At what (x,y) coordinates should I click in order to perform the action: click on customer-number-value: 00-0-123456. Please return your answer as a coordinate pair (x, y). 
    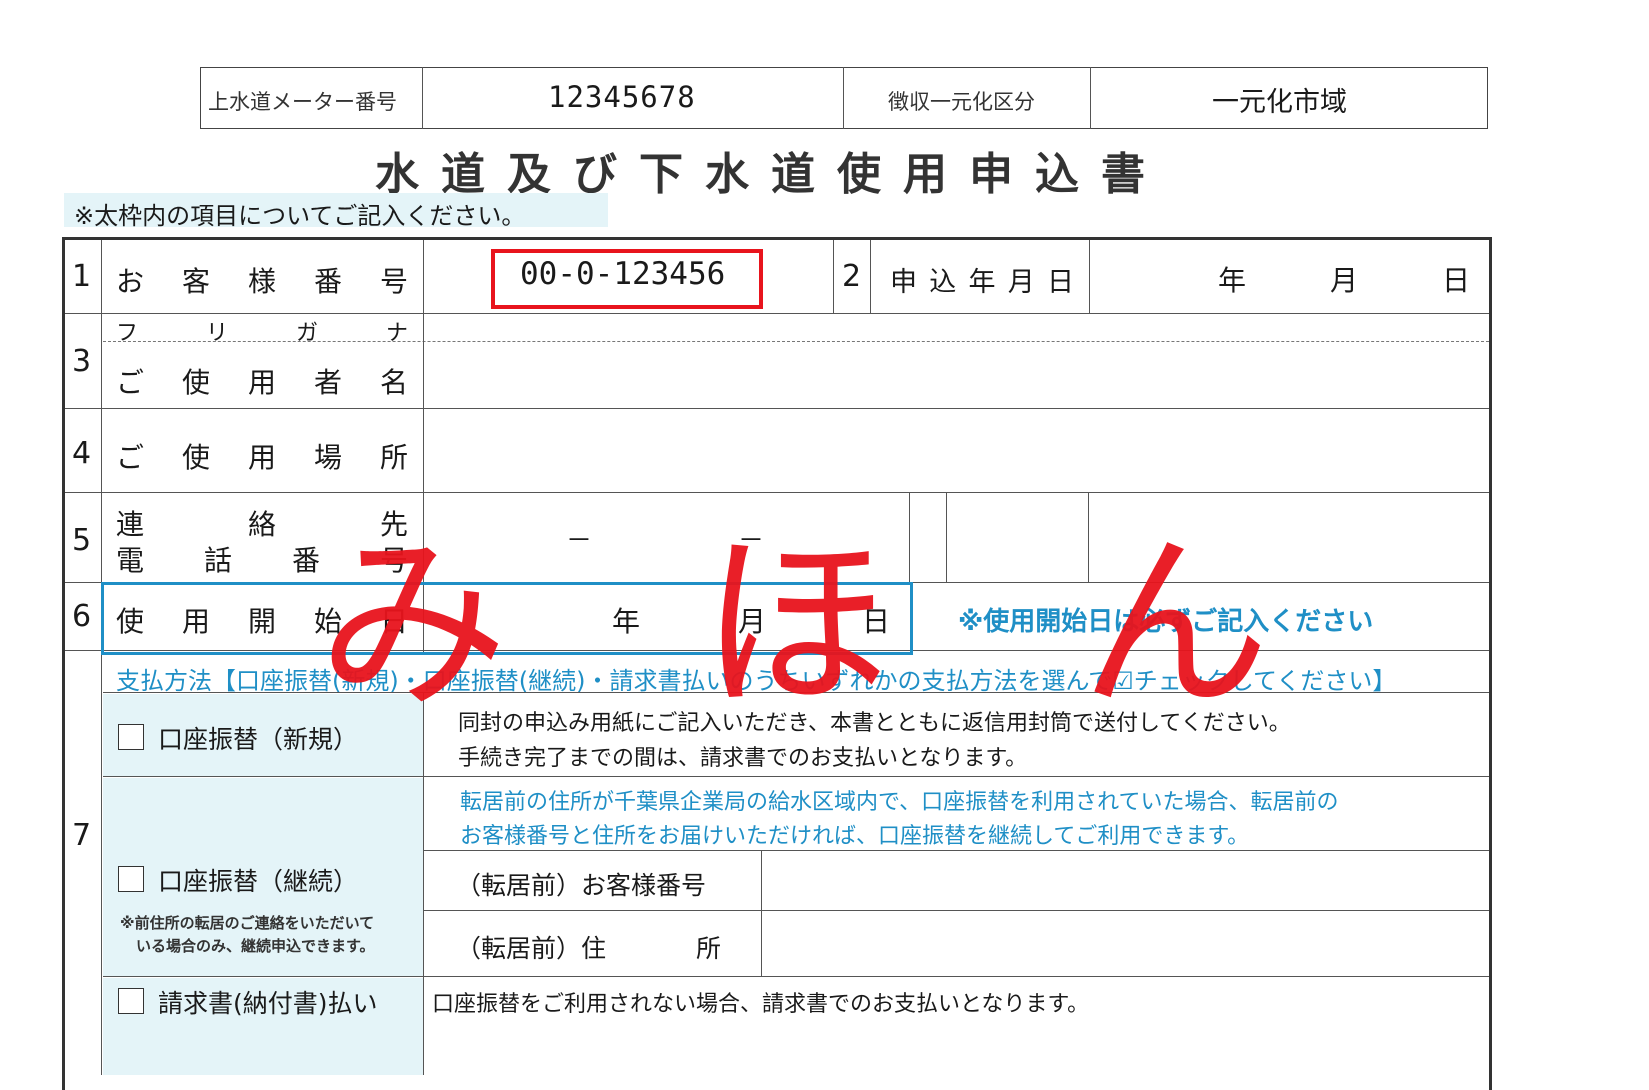
    Looking at the image, I should click on (622, 274).